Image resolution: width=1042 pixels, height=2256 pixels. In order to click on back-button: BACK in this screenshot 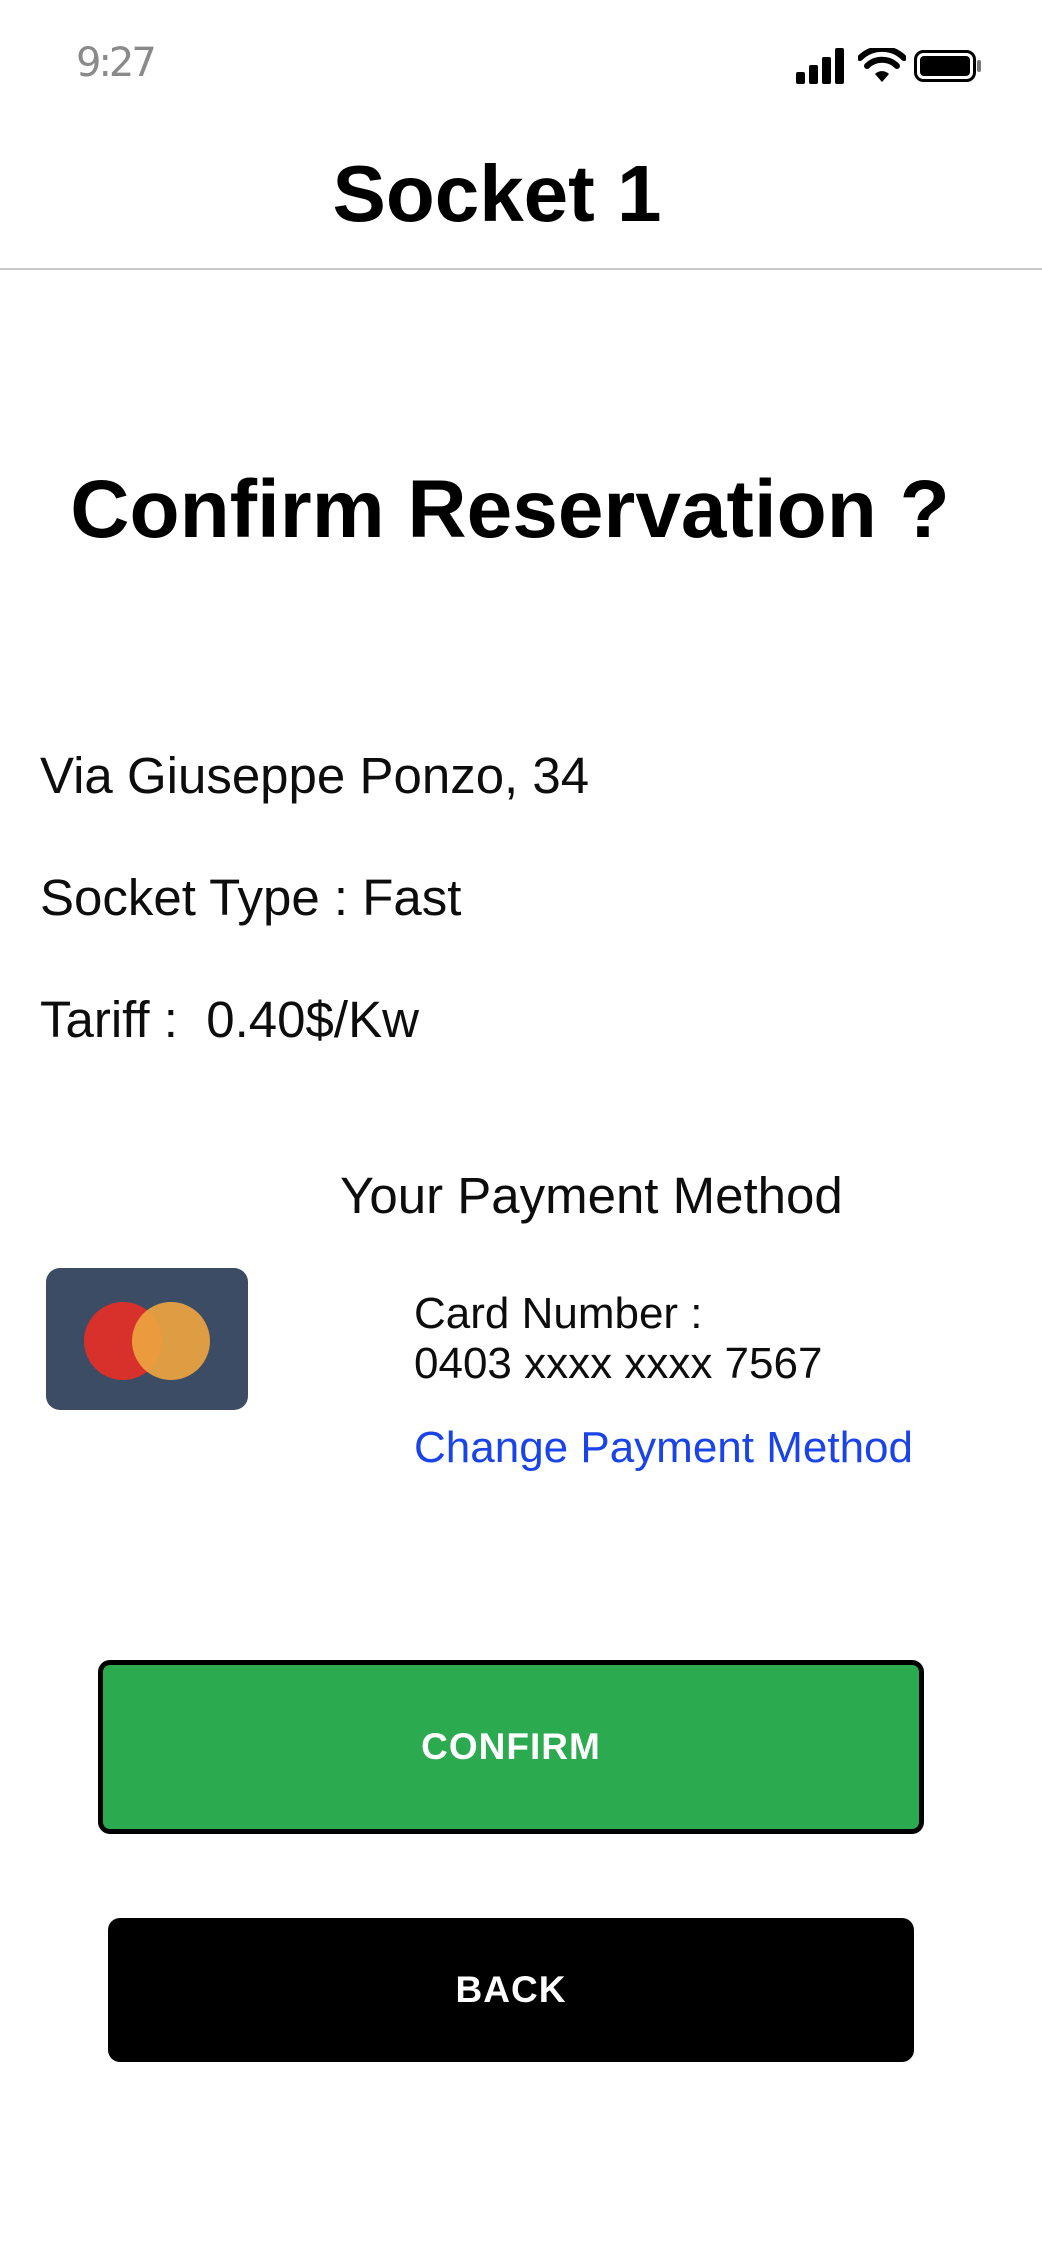, I will do `click(511, 1990)`.